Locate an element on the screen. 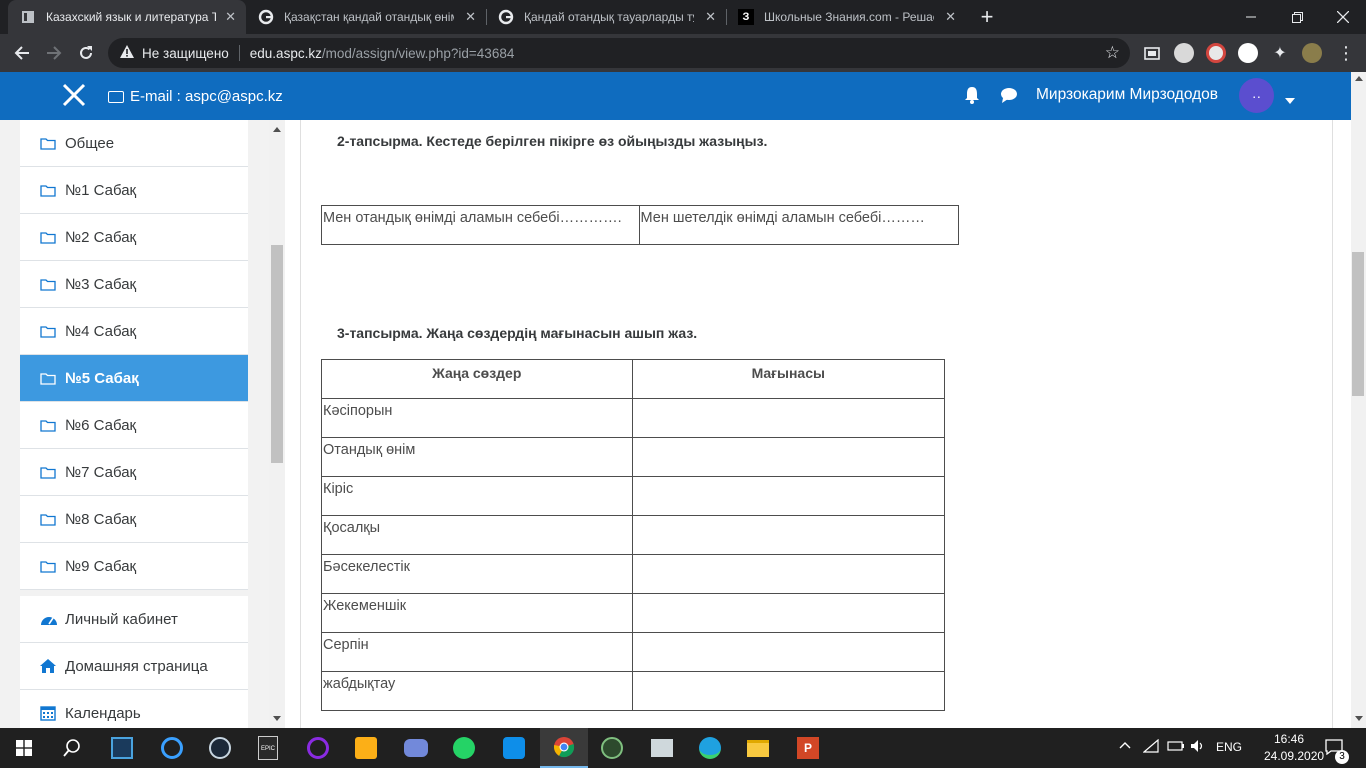  tray-chevron-icon is located at coordinates (1125, 745).